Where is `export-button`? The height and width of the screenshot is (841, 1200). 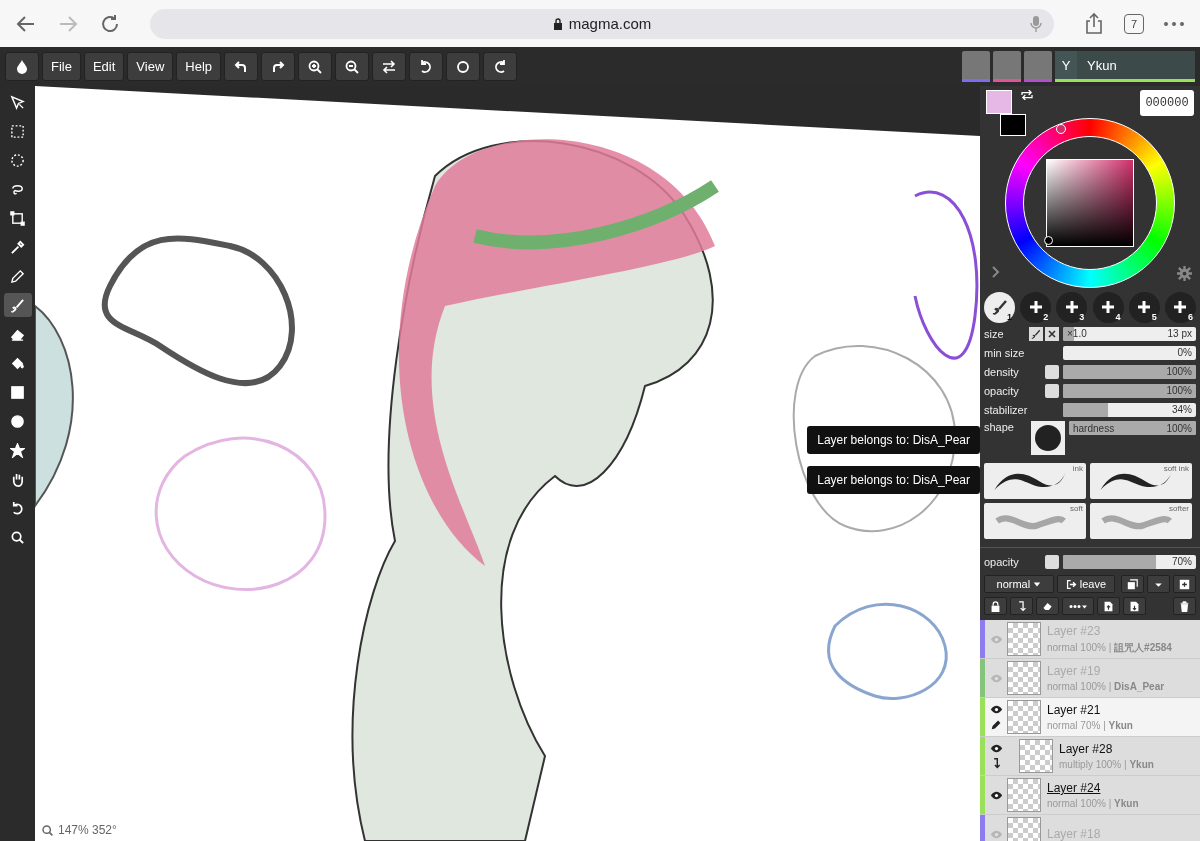 export-button is located at coordinates (1134, 606).